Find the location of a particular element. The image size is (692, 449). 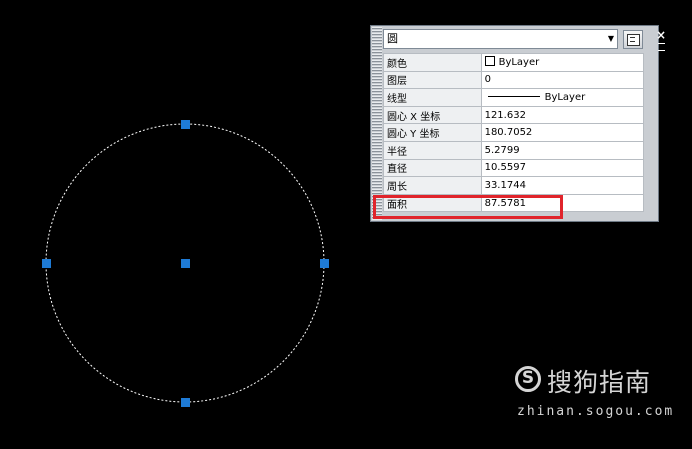

property-label: 颜色 is located at coordinates (432, 62).